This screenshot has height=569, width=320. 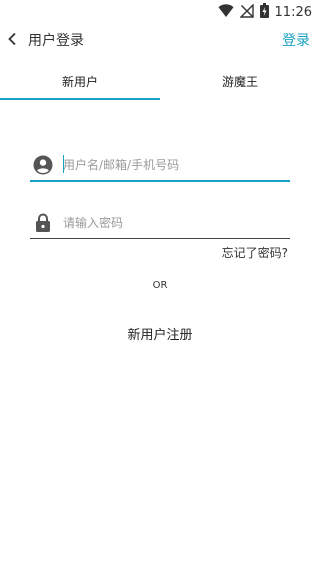 I want to click on forgot-password-link: 忘记了密码?, so click(x=255, y=252).